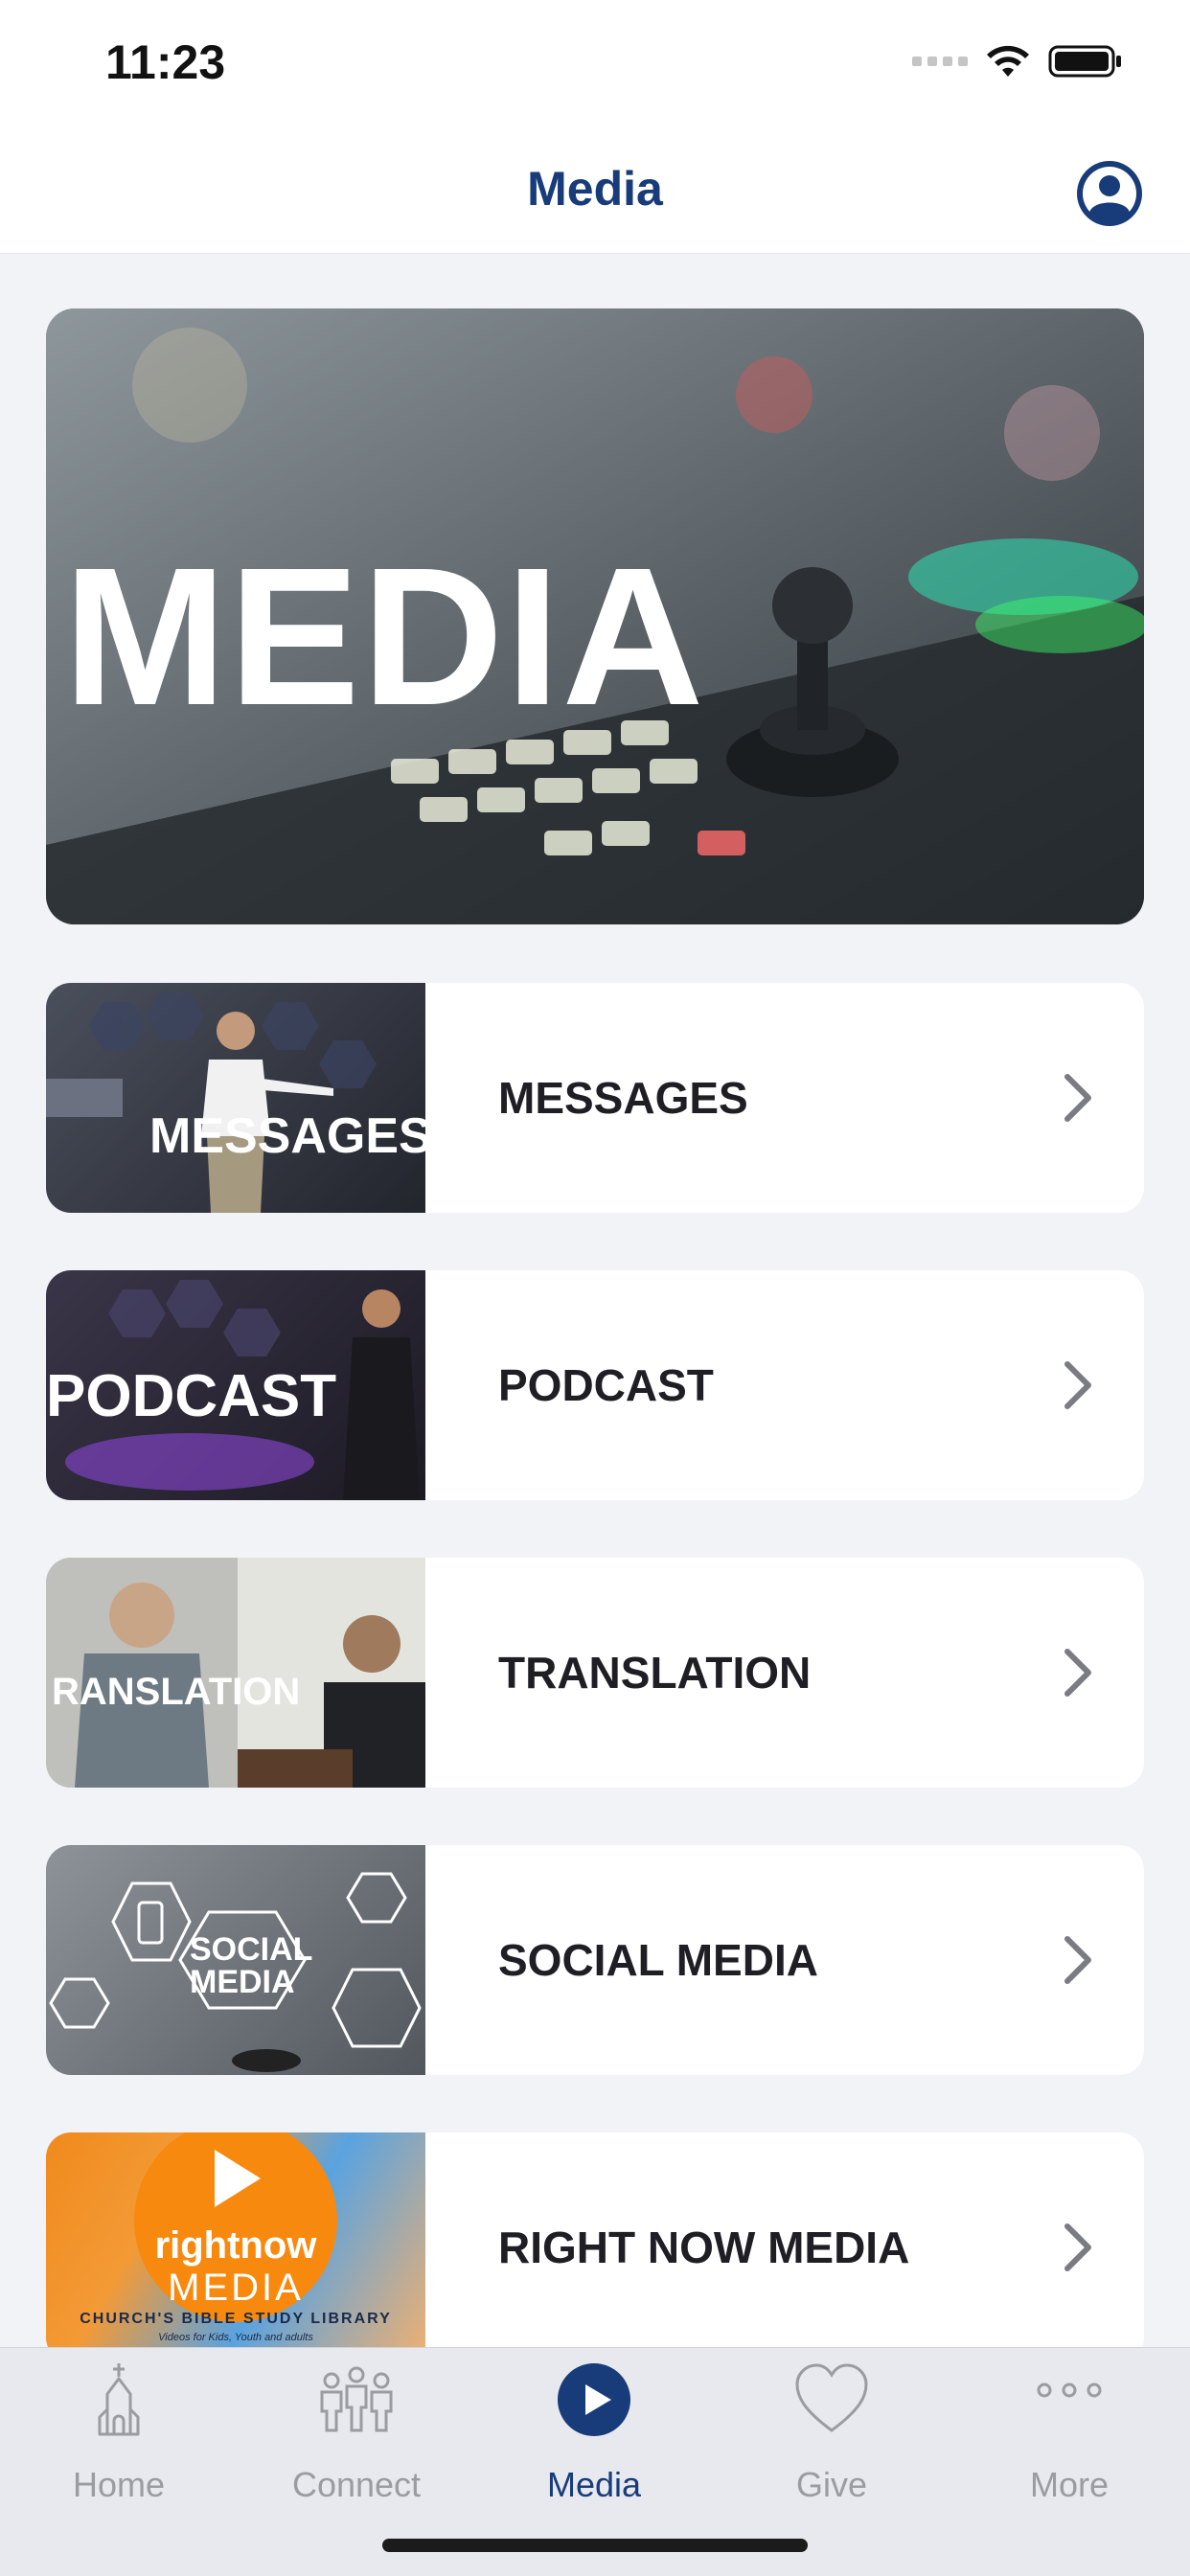 This screenshot has height=2576, width=1190. I want to click on list-item-podcast: PODCAST PODCAST, so click(595, 1385).